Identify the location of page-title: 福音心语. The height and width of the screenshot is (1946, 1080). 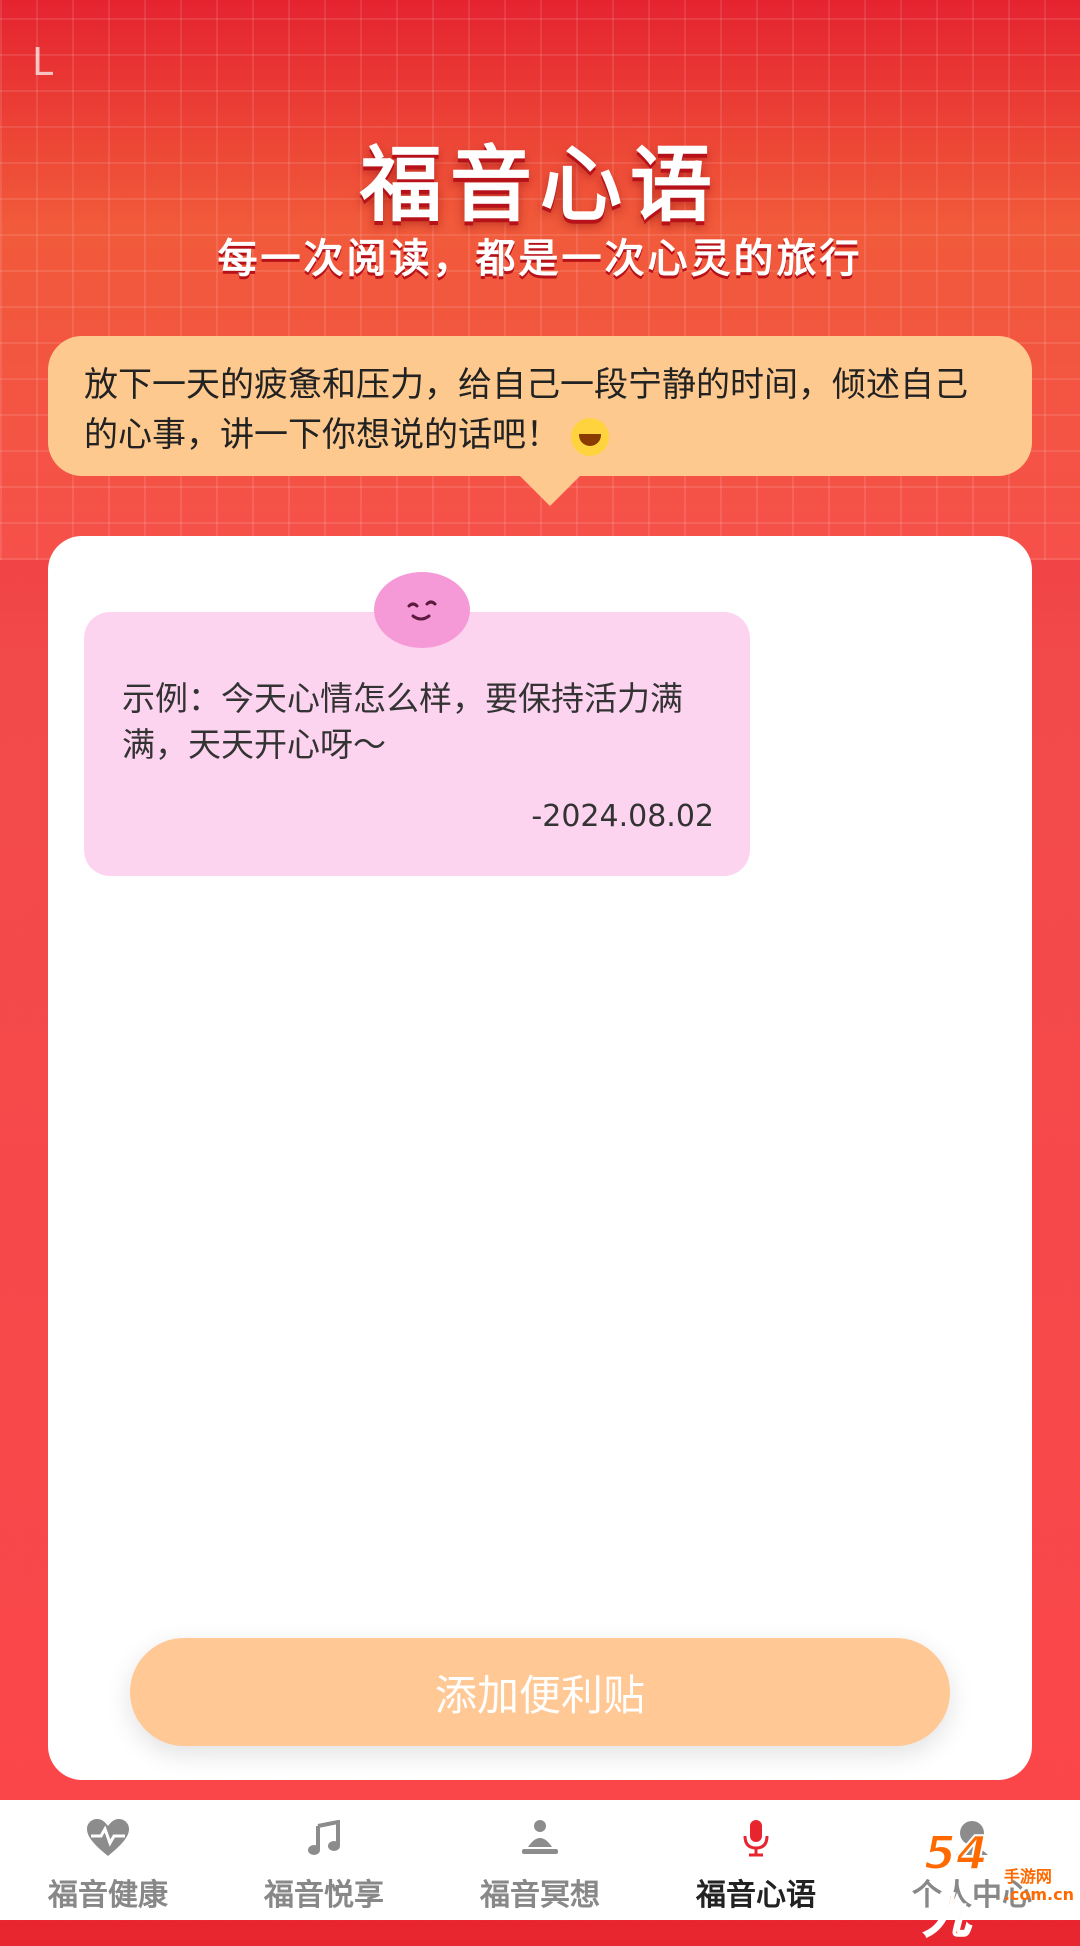
(539, 185).